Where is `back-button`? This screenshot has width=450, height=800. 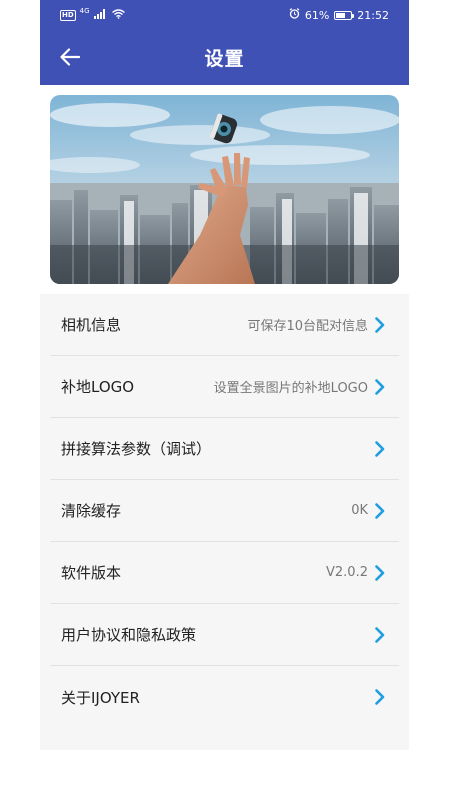
back-button is located at coordinates (70, 57).